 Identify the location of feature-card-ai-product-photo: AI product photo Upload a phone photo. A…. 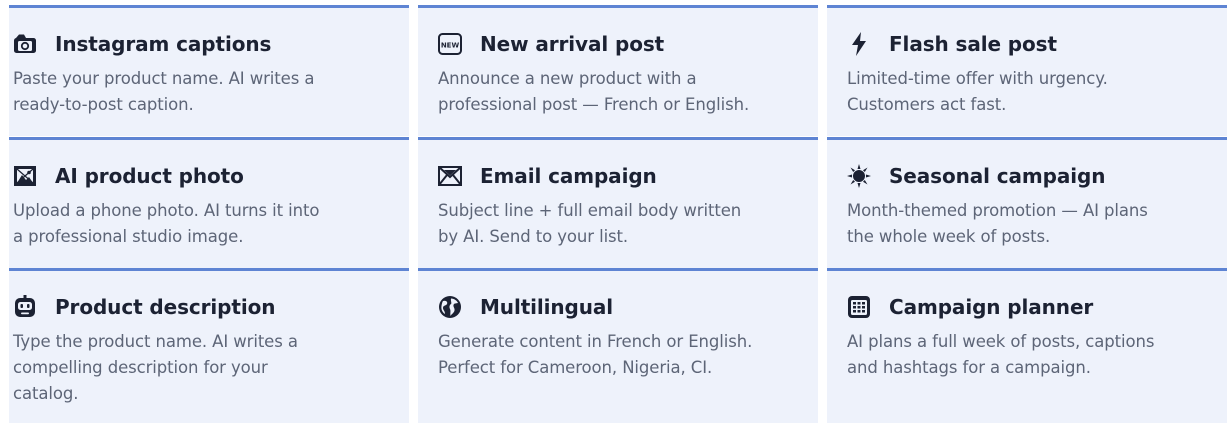
(209, 202).